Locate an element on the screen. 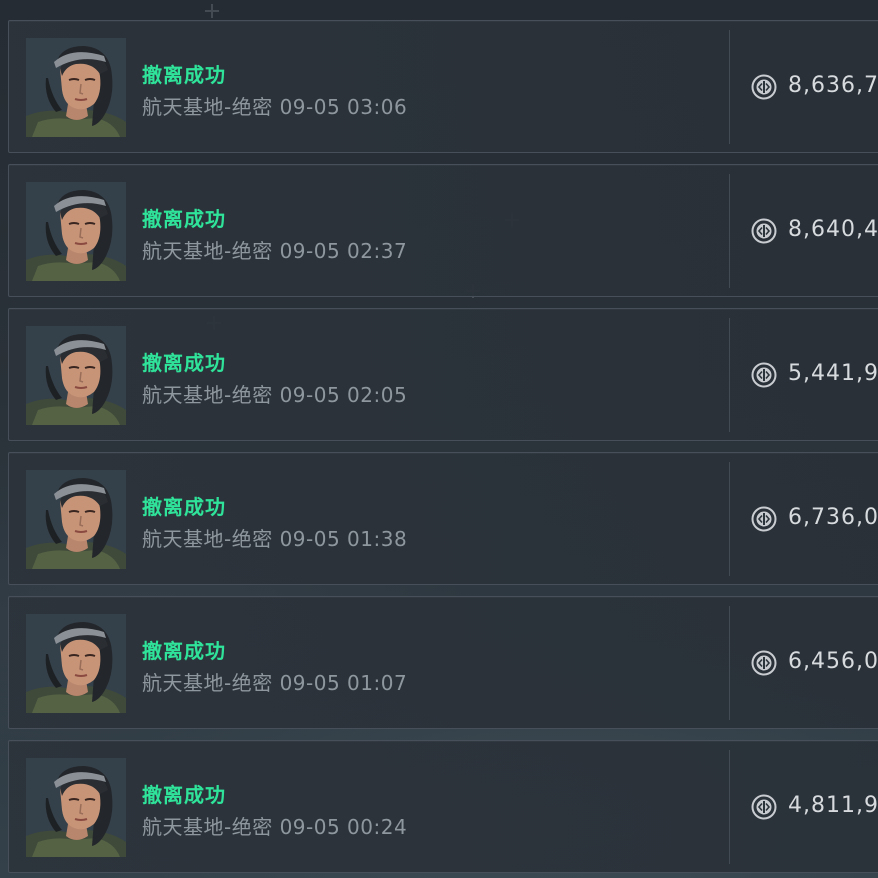  loot-value: 5,441,93 is located at coordinates (833, 373).